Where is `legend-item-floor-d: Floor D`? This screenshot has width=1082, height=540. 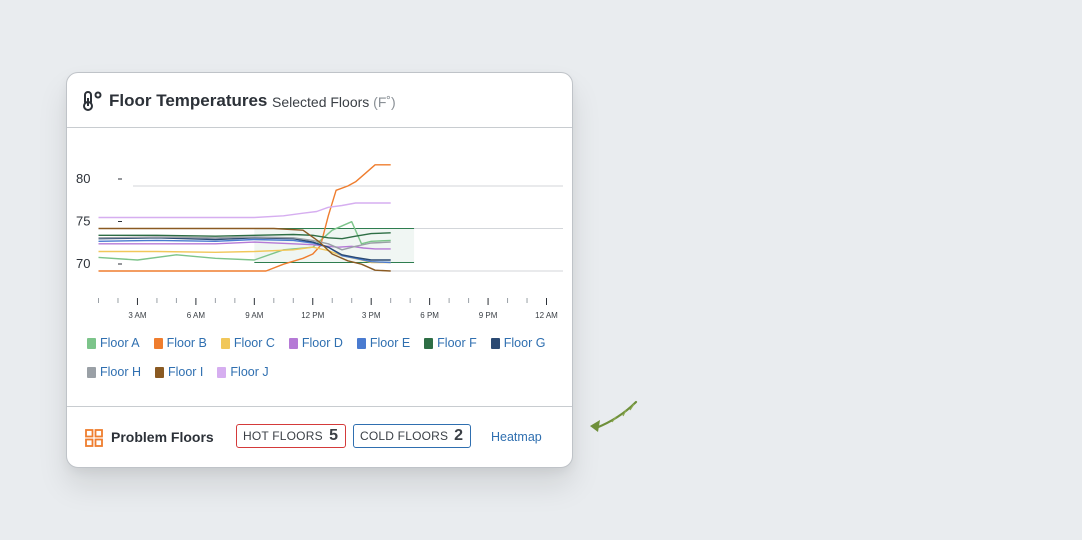
legend-item-floor-d: Floor D is located at coordinates (315, 343).